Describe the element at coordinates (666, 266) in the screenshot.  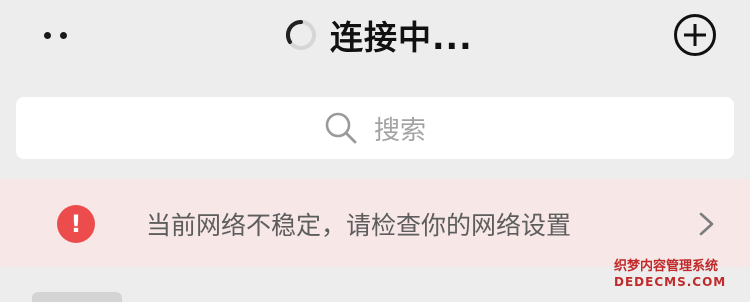
I see `watermark-line1: 织梦内容管理系统` at that location.